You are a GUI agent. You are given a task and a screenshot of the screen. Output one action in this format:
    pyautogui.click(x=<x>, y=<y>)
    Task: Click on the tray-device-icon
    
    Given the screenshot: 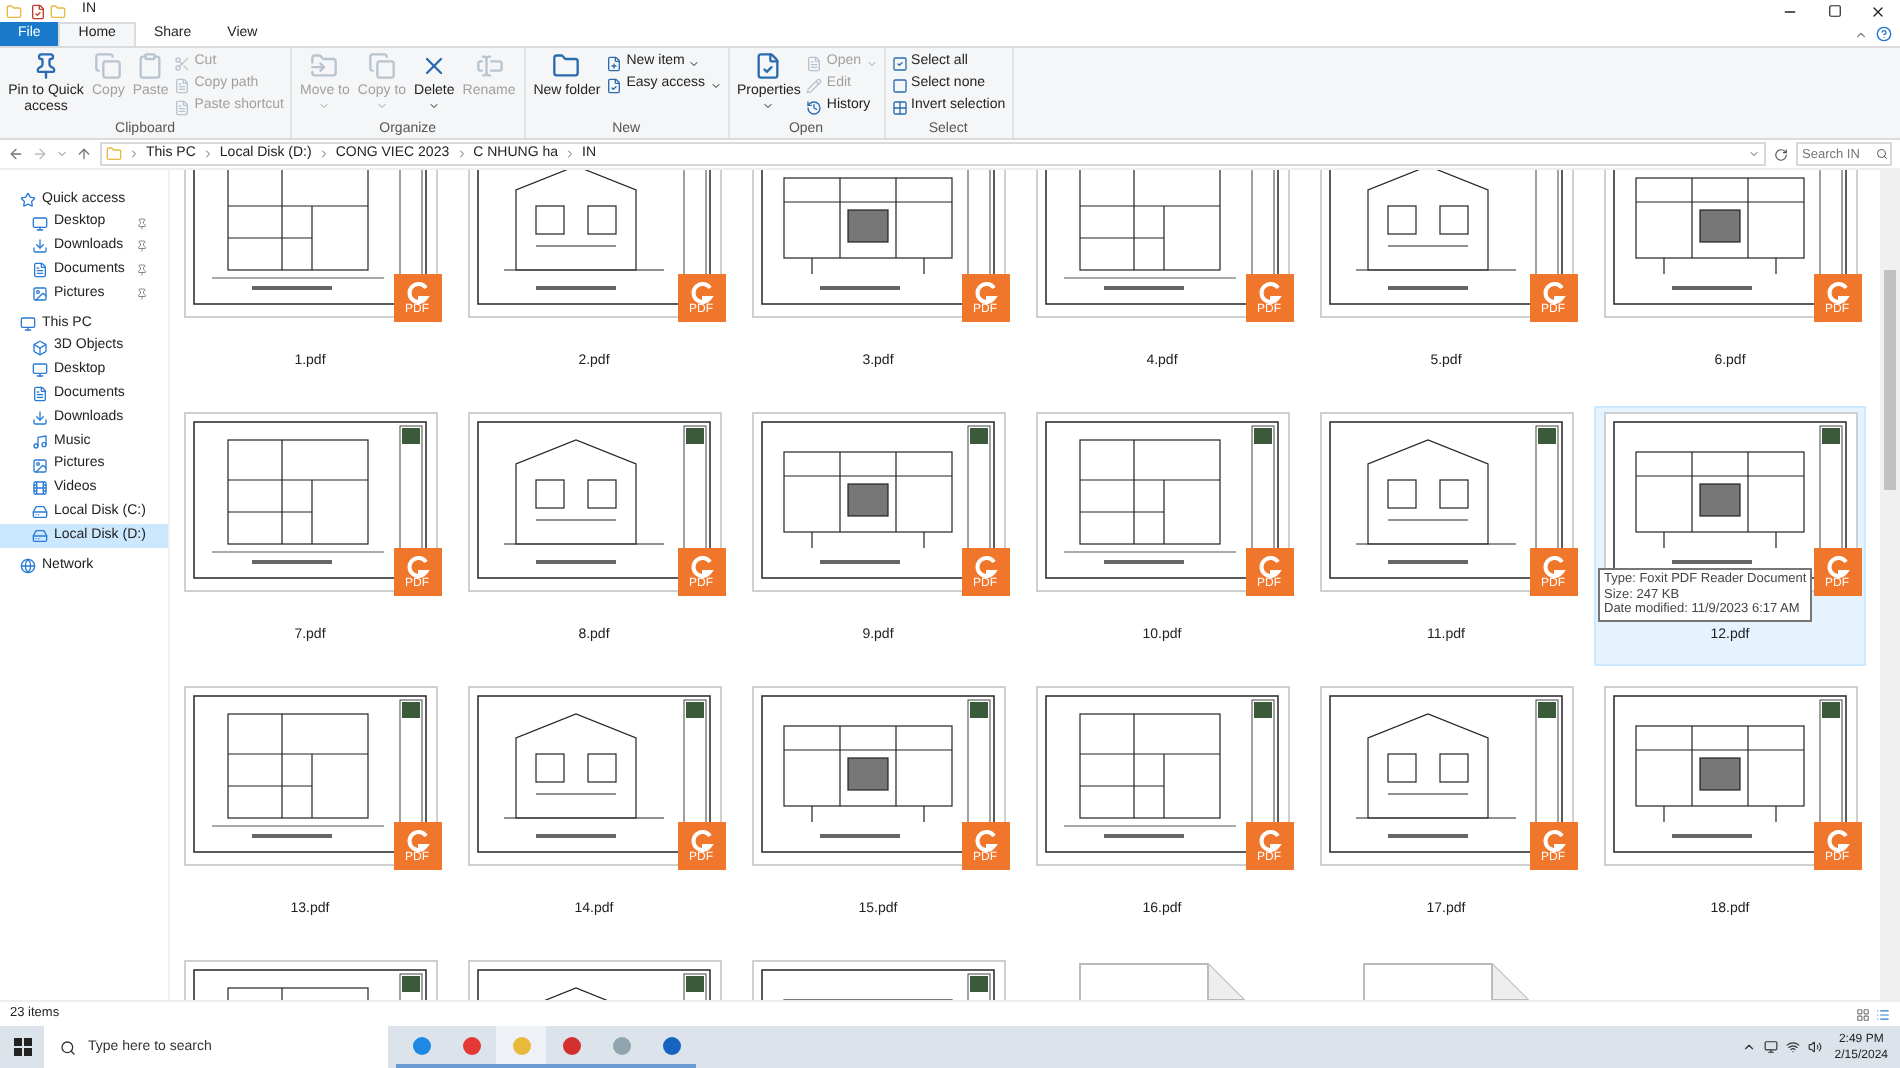 What is the action you would take?
    pyautogui.click(x=1771, y=1047)
    